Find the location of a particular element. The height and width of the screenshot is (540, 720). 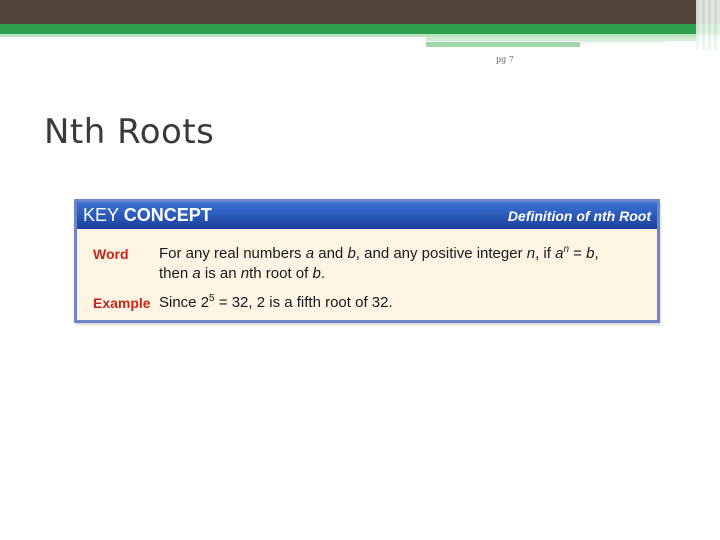

definition-text: , is located at coordinates (596, 253).